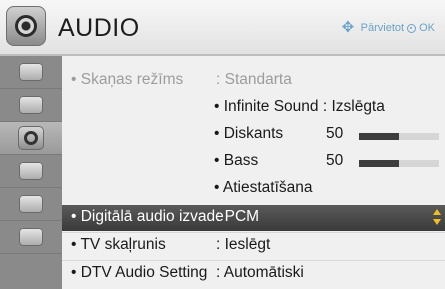 The height and width of the screenshot is (289, 445). What do you see at coordinates (350, 27) in the screenshot?
I see `dpad-arrows-icon` at bounding box center [350, 27].